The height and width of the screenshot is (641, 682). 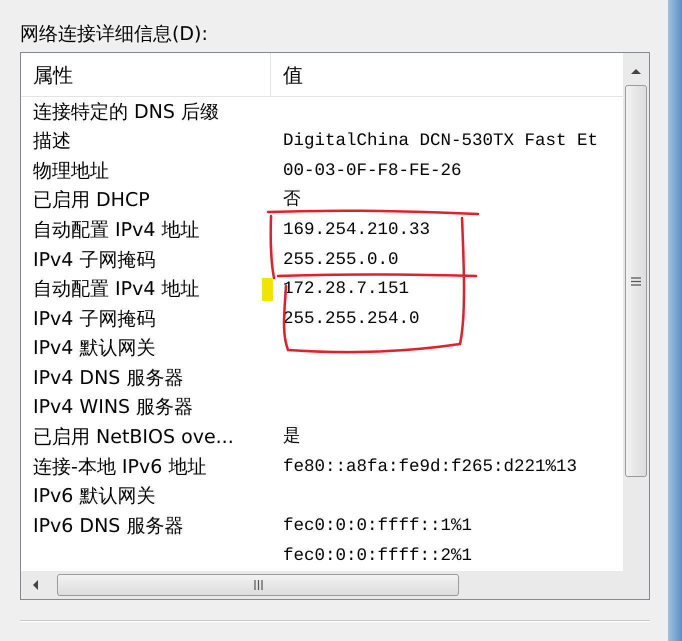 What do you see at coordinates (94, 496) in the screenshot?
I see `property-cell: IPv6 默认网关` at bounding box center [94, 496].